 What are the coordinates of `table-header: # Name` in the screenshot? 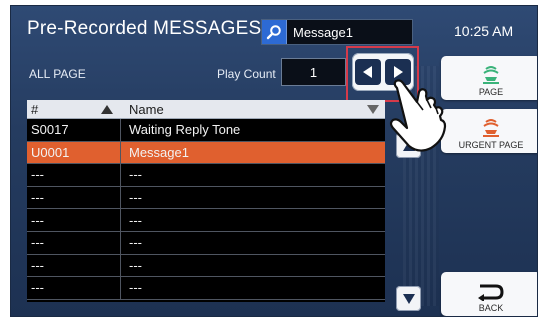 It's located at (206, 109).